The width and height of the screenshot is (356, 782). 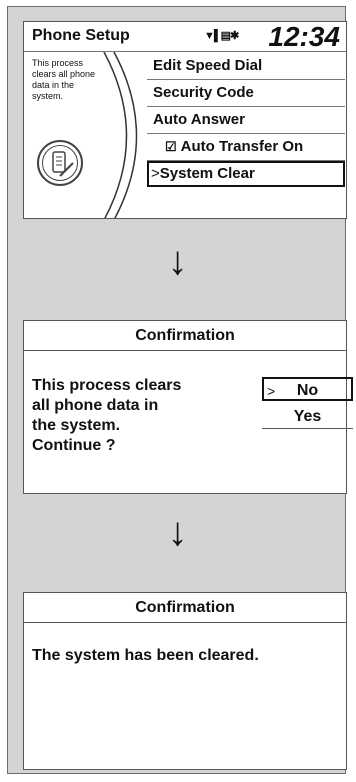 I want to click on yes-button-label: Yes, so click(x=307, y=416).